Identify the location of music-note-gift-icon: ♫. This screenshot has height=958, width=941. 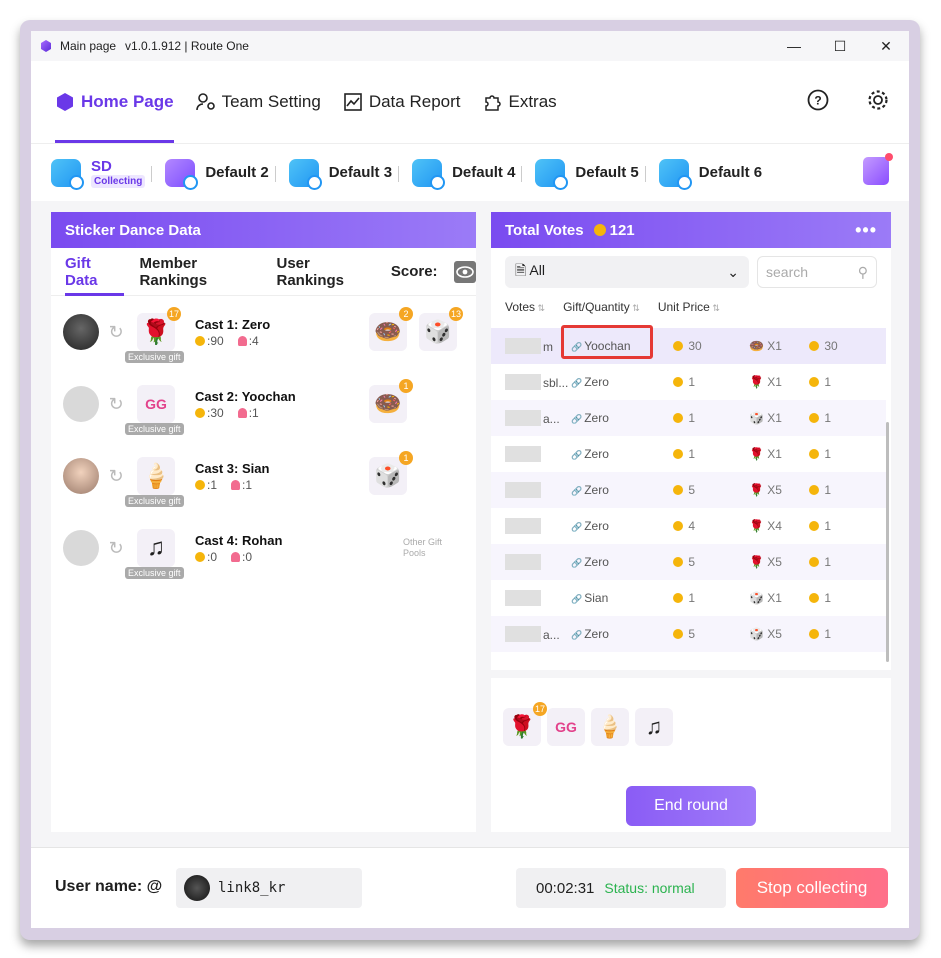
(654, 727).